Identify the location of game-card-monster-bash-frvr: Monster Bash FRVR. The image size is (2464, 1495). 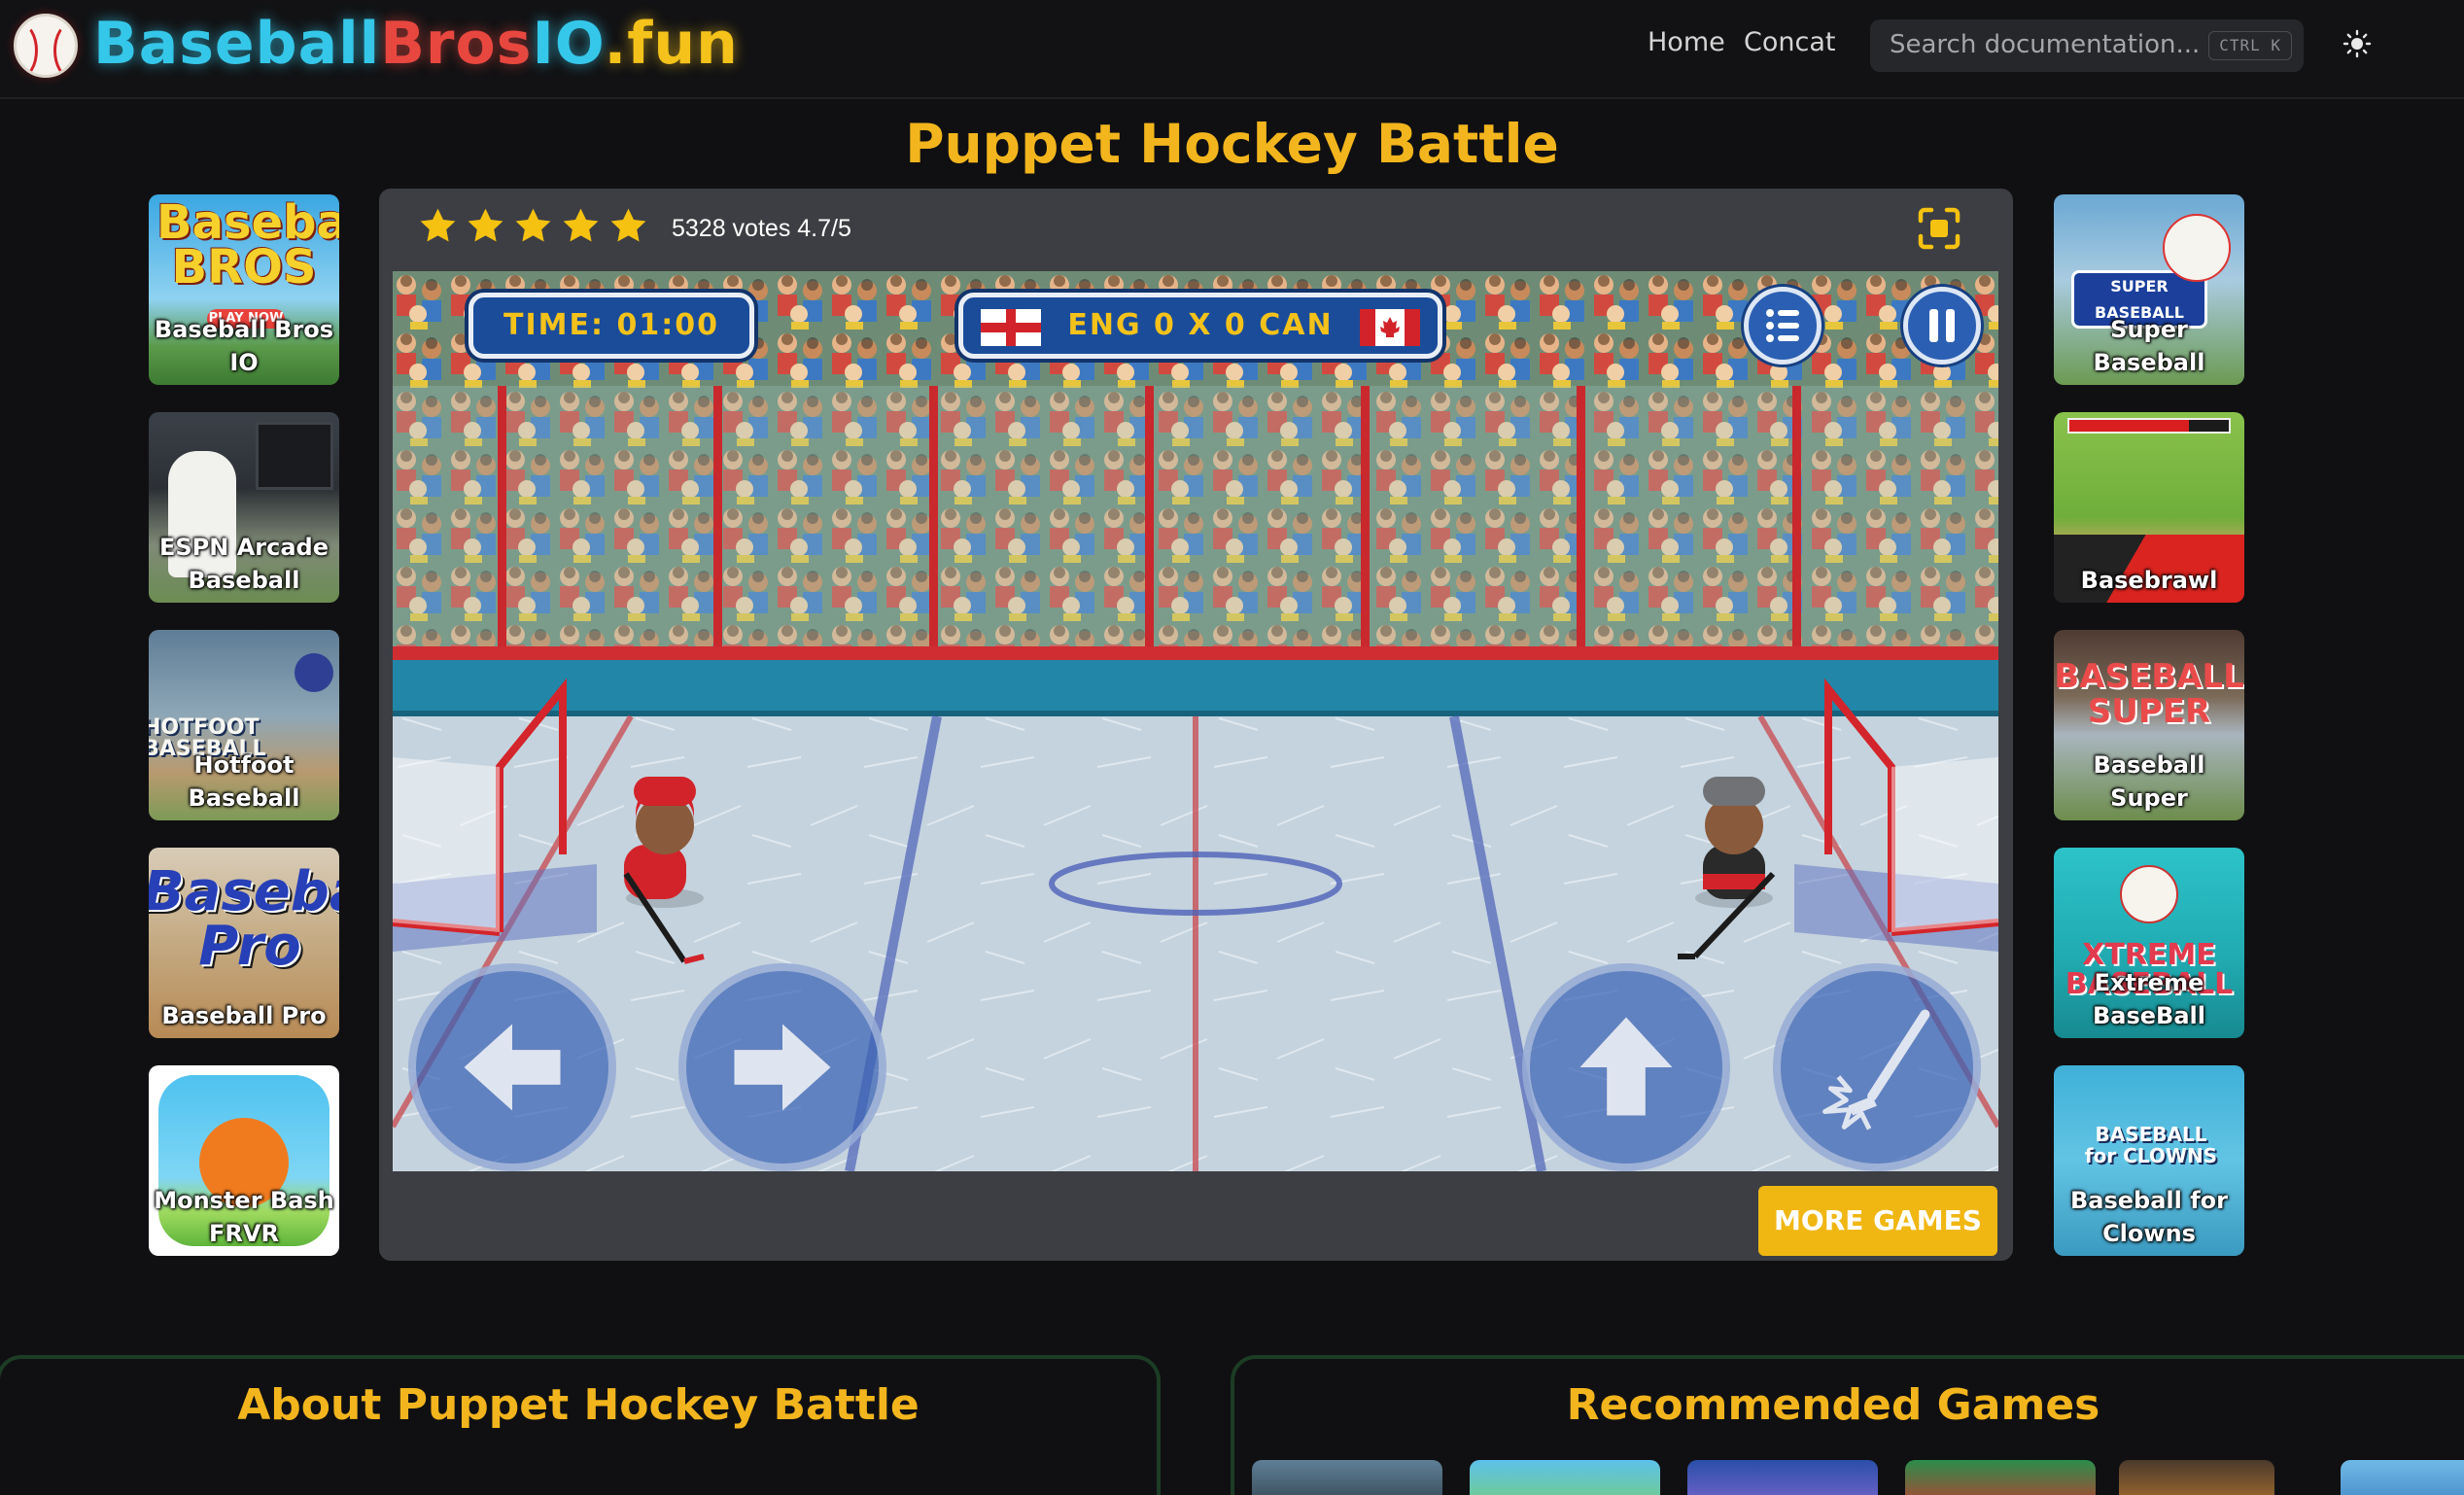
(244, 1160).